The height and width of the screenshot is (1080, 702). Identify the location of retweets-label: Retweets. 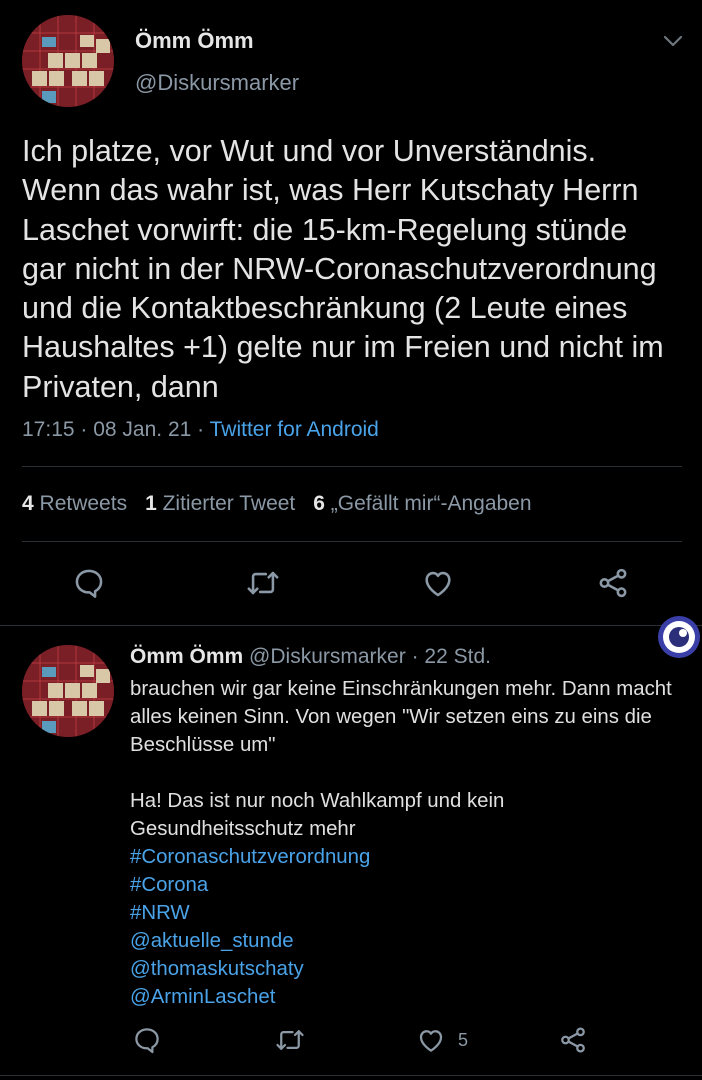
(83, 503).